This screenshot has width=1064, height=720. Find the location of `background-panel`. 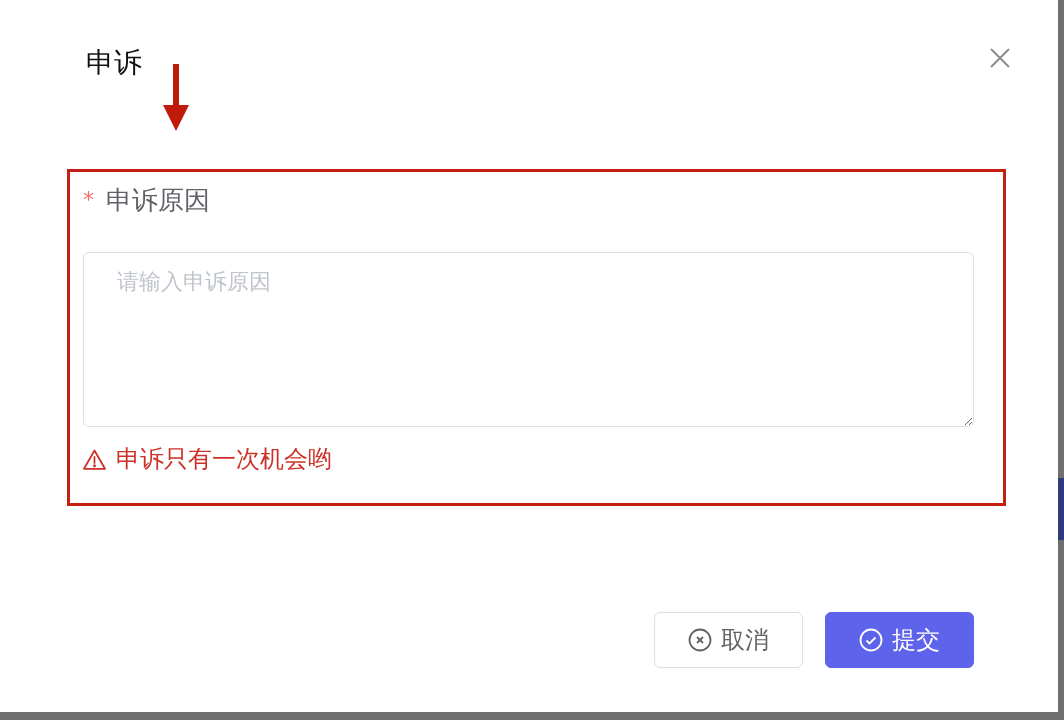

background-panel is located at coordinates (1061, 509).